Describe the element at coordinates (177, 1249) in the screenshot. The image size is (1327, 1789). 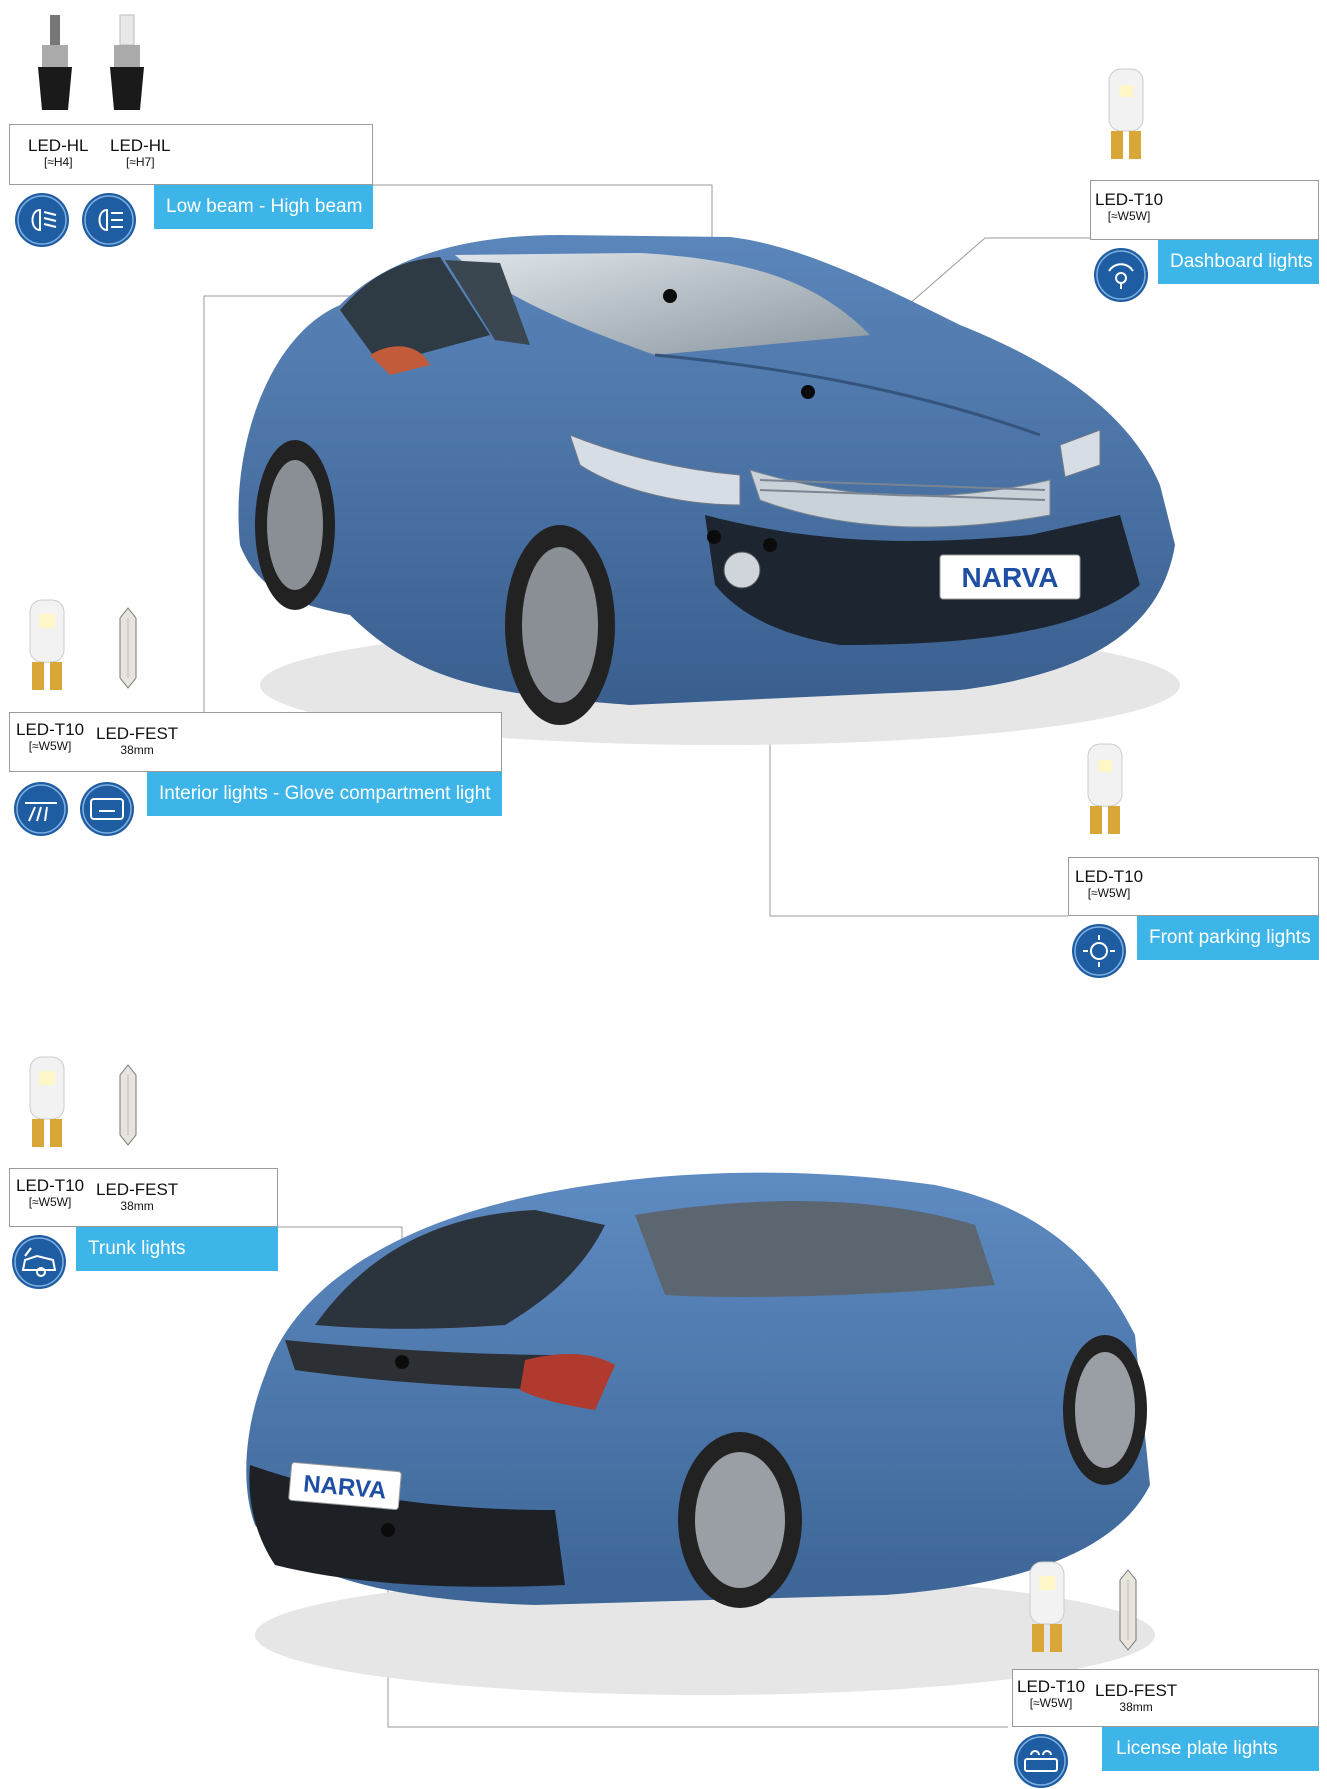
I see `trunk-label: Trunk lights` at that location.